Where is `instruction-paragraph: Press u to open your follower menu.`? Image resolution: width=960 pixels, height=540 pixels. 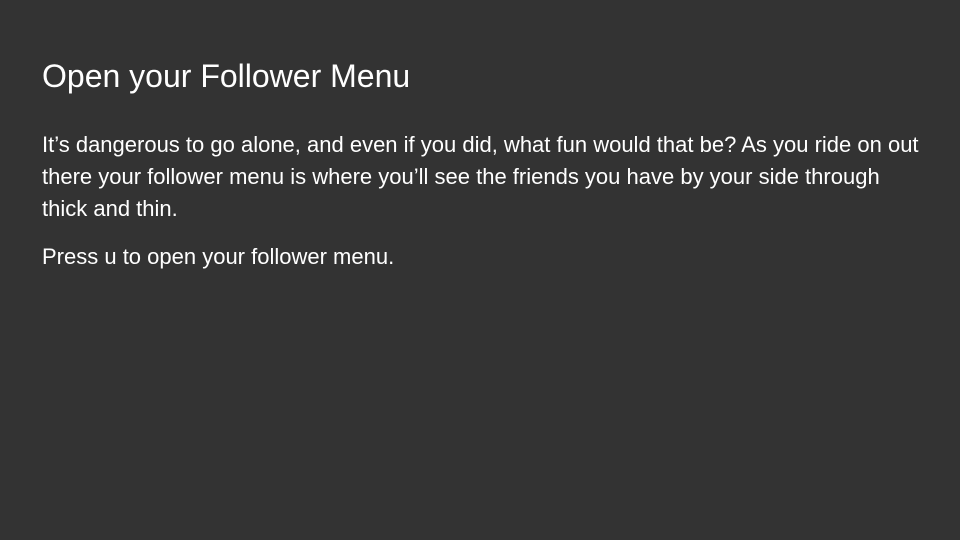
instruction-paragraph: Press u to open your follower menu. is located at coordinates (218, 256).